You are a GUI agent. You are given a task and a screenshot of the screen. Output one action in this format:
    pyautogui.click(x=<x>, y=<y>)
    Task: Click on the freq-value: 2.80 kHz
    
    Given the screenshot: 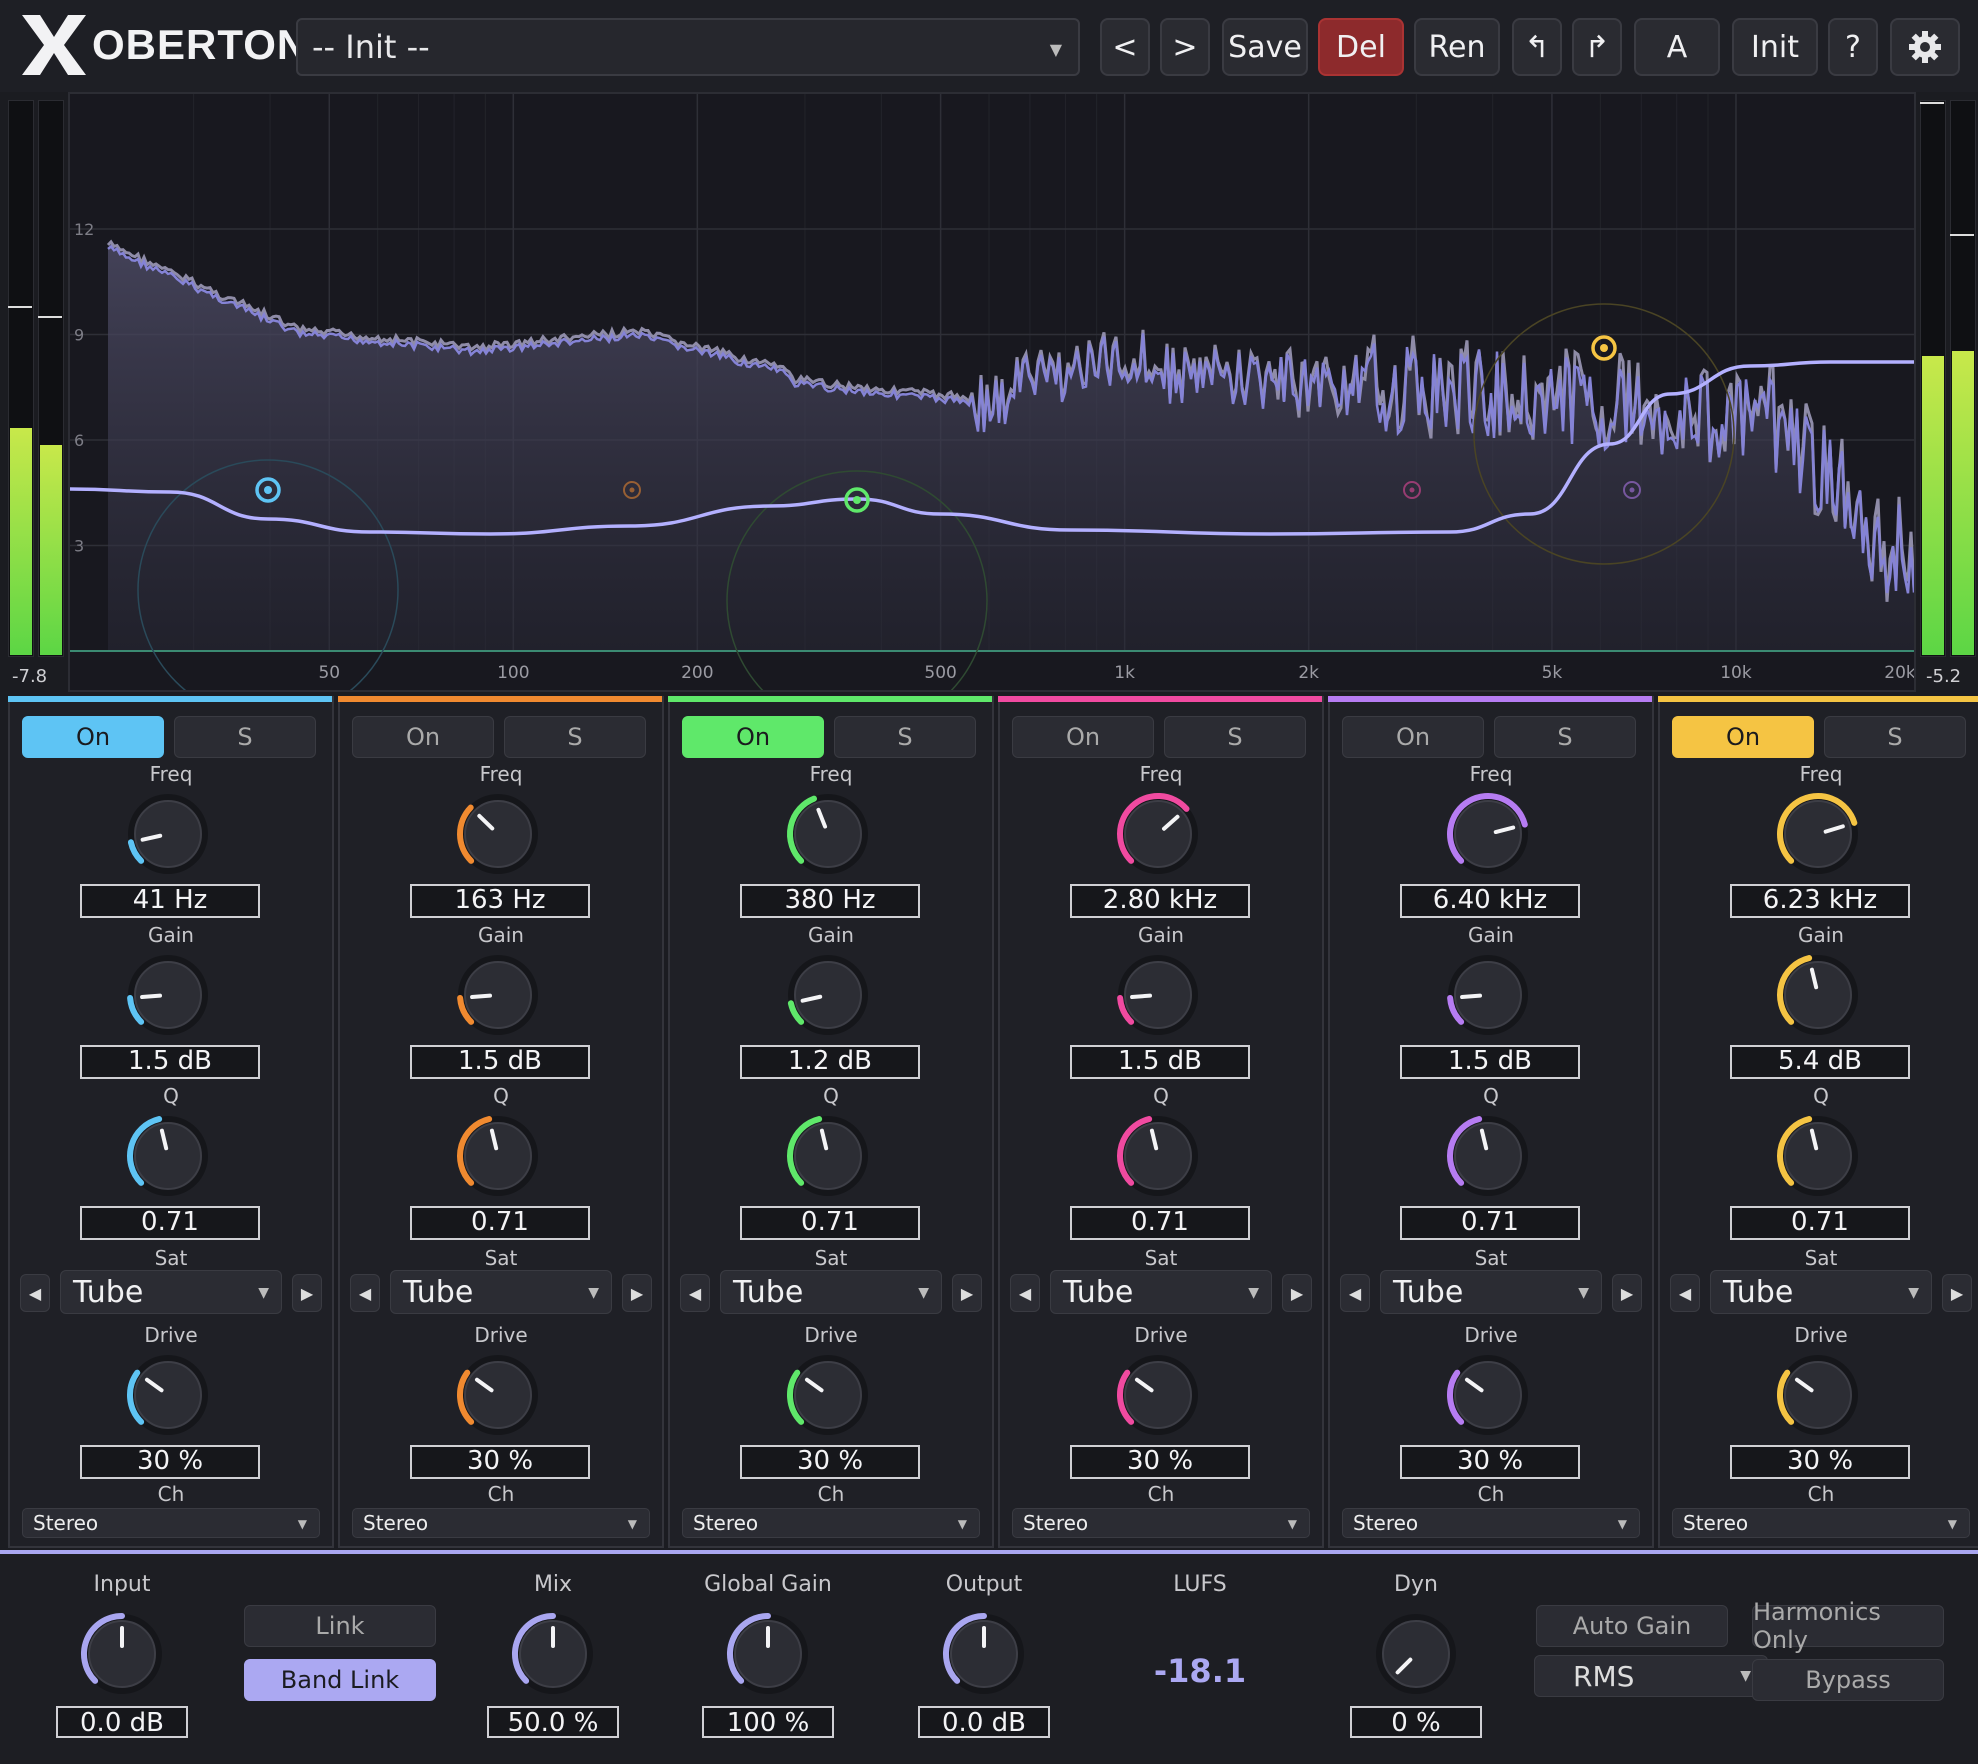 What is the action you would take?
    pyautogui.click(x=1160, y=901)
    